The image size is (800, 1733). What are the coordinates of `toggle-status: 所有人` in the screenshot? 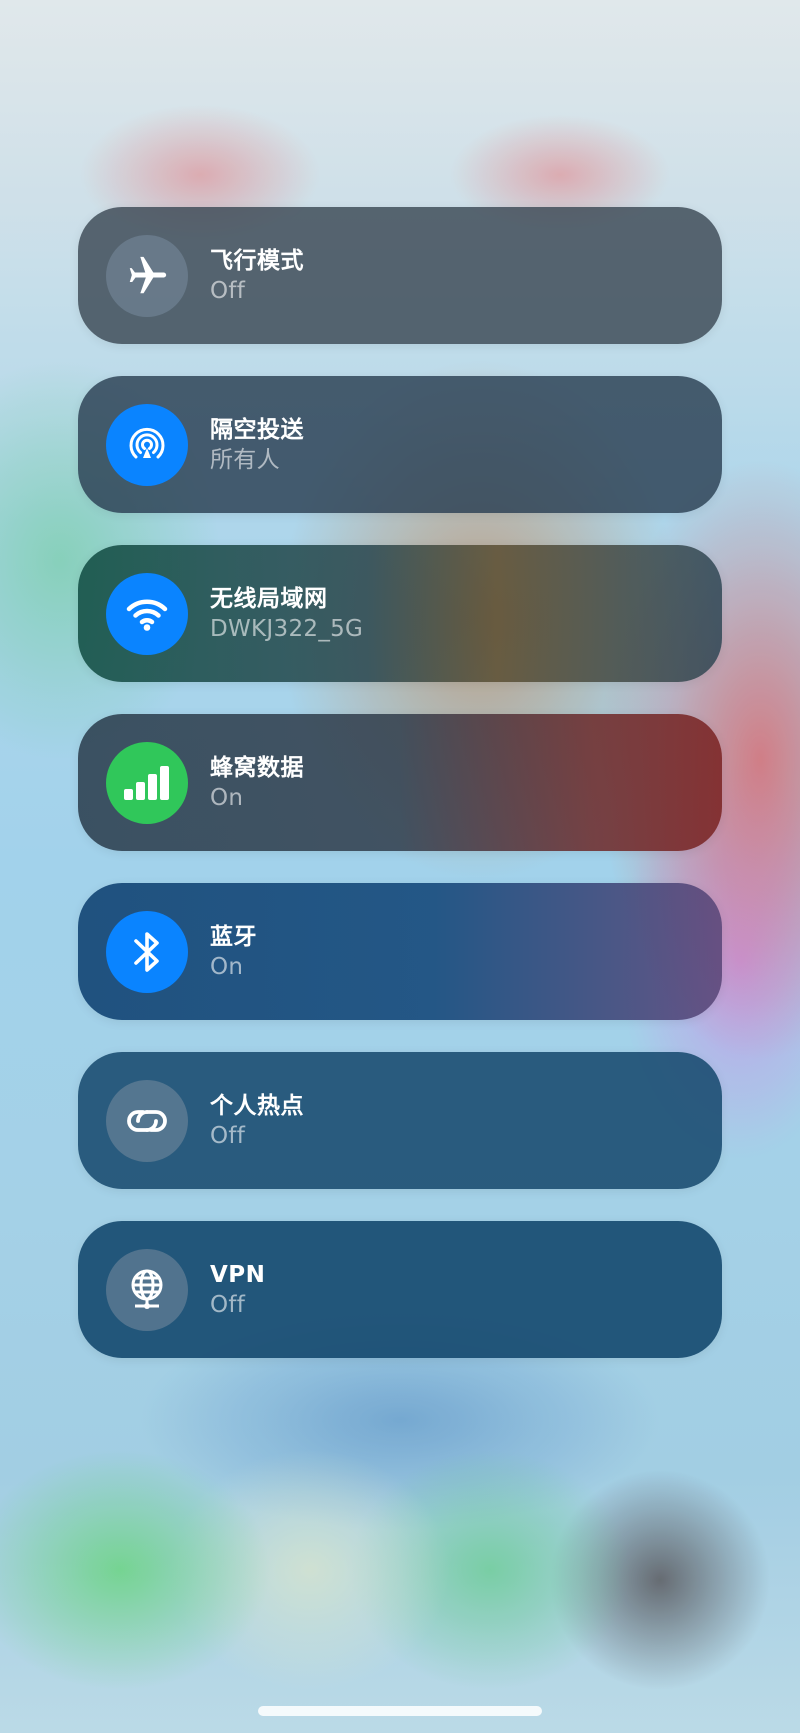 It's located at (245, 459).